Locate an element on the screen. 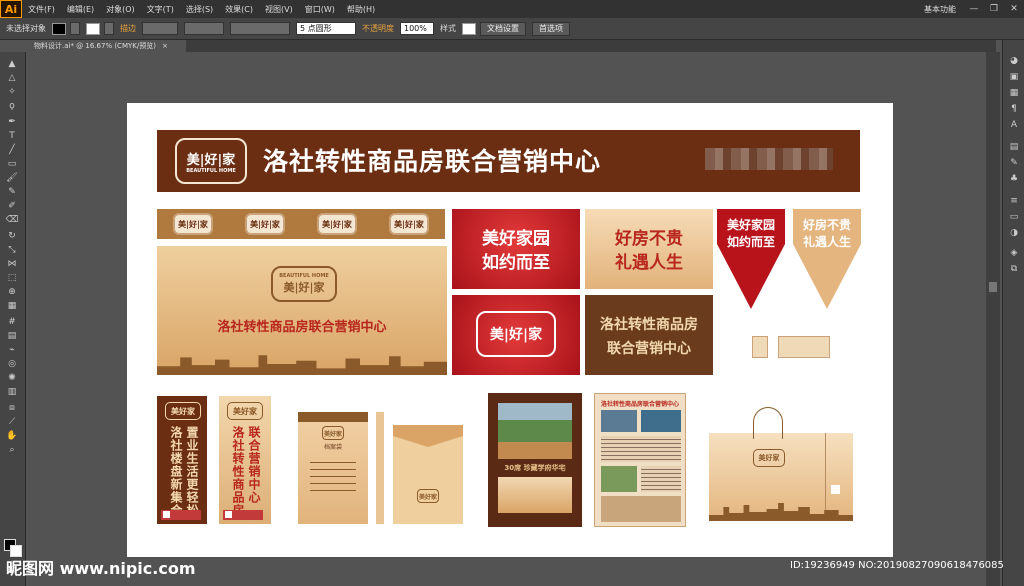 The image size is (1024, 586). eraser-tool-icon: ⌫ is located at coordinates (12, 220).